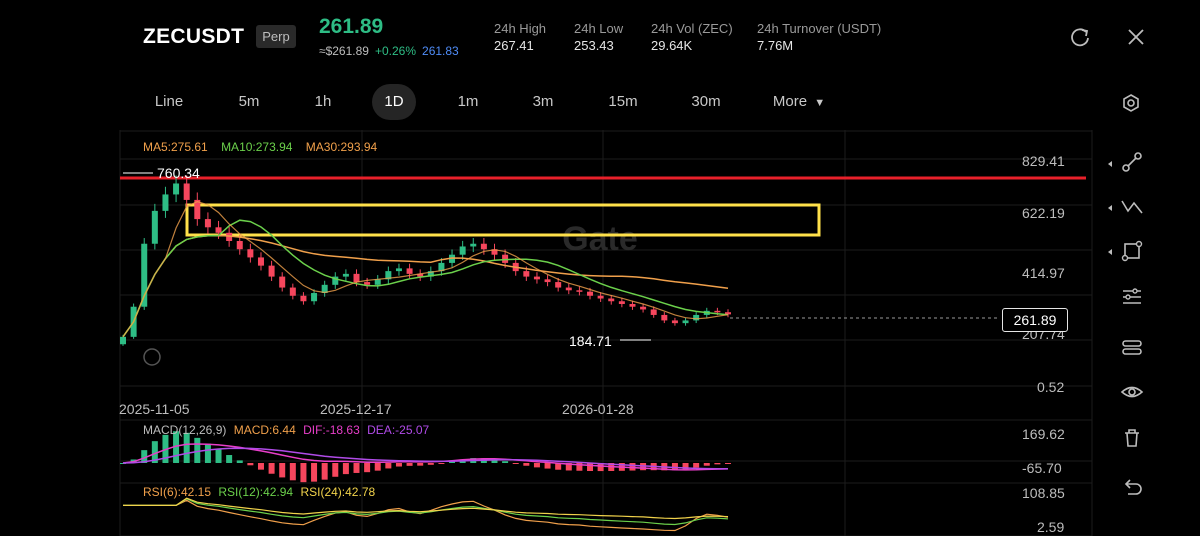 The image size is (1200, 536). I want to click on tab-1h: 1h, so click(323, 102).